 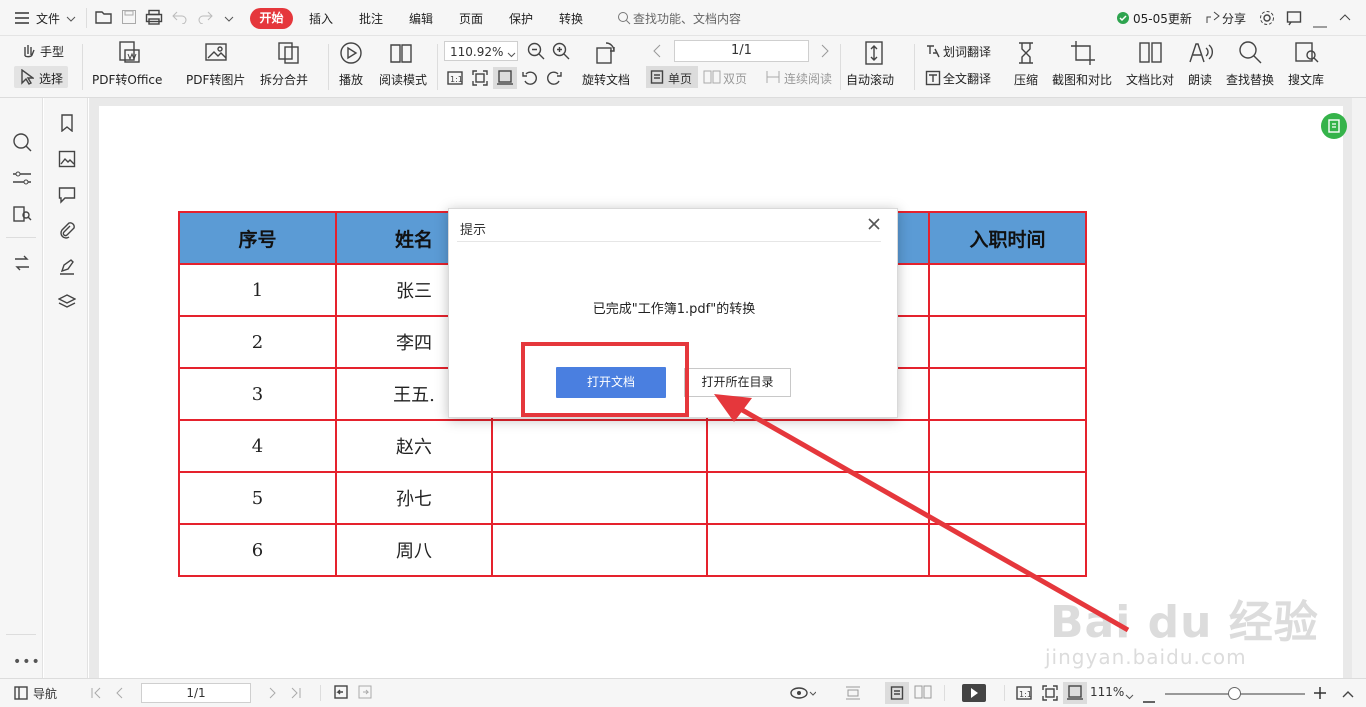 What do you see at coordinates (481, 51) in the screenshot?
I see `zoom-select: 110.92%` at bounding box center [481, 51].